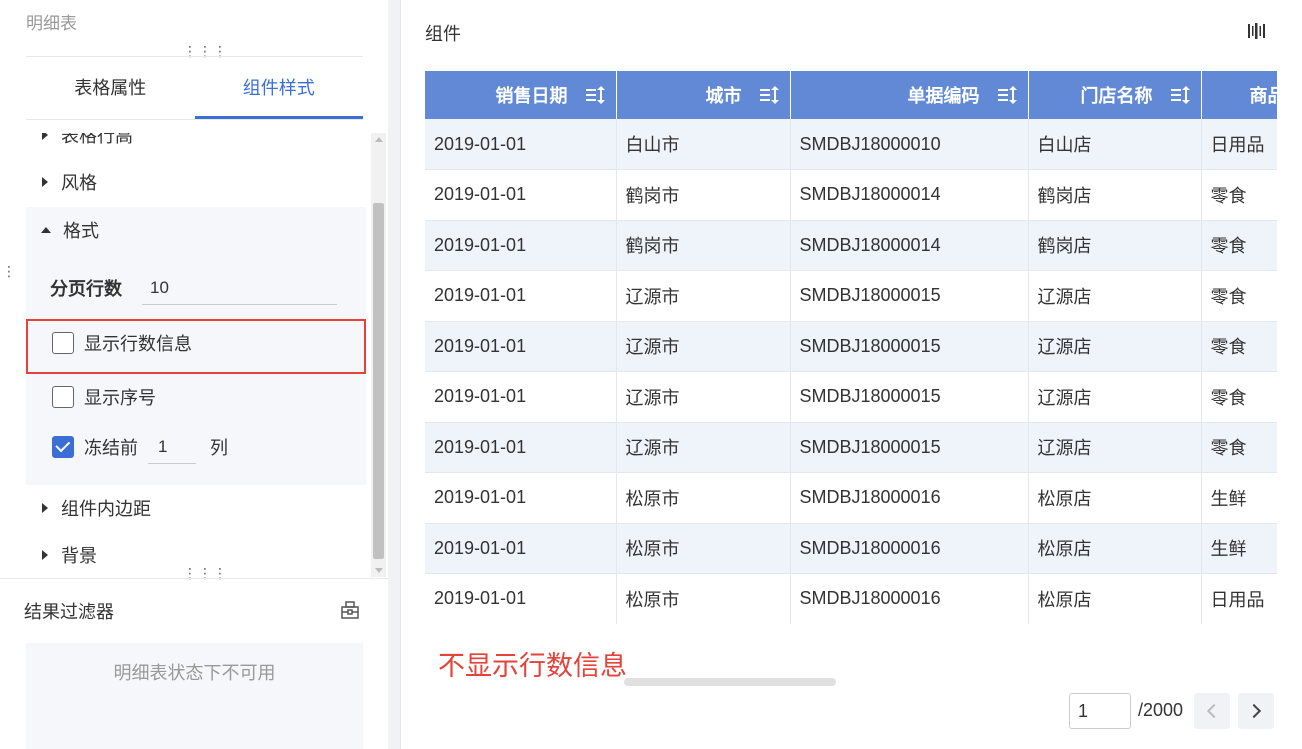 The height and width of the screenshot is (749, 1302). Describe the element at coordinates (172, 447) in the screenshot. I see `freeze-columns-input` at that location.